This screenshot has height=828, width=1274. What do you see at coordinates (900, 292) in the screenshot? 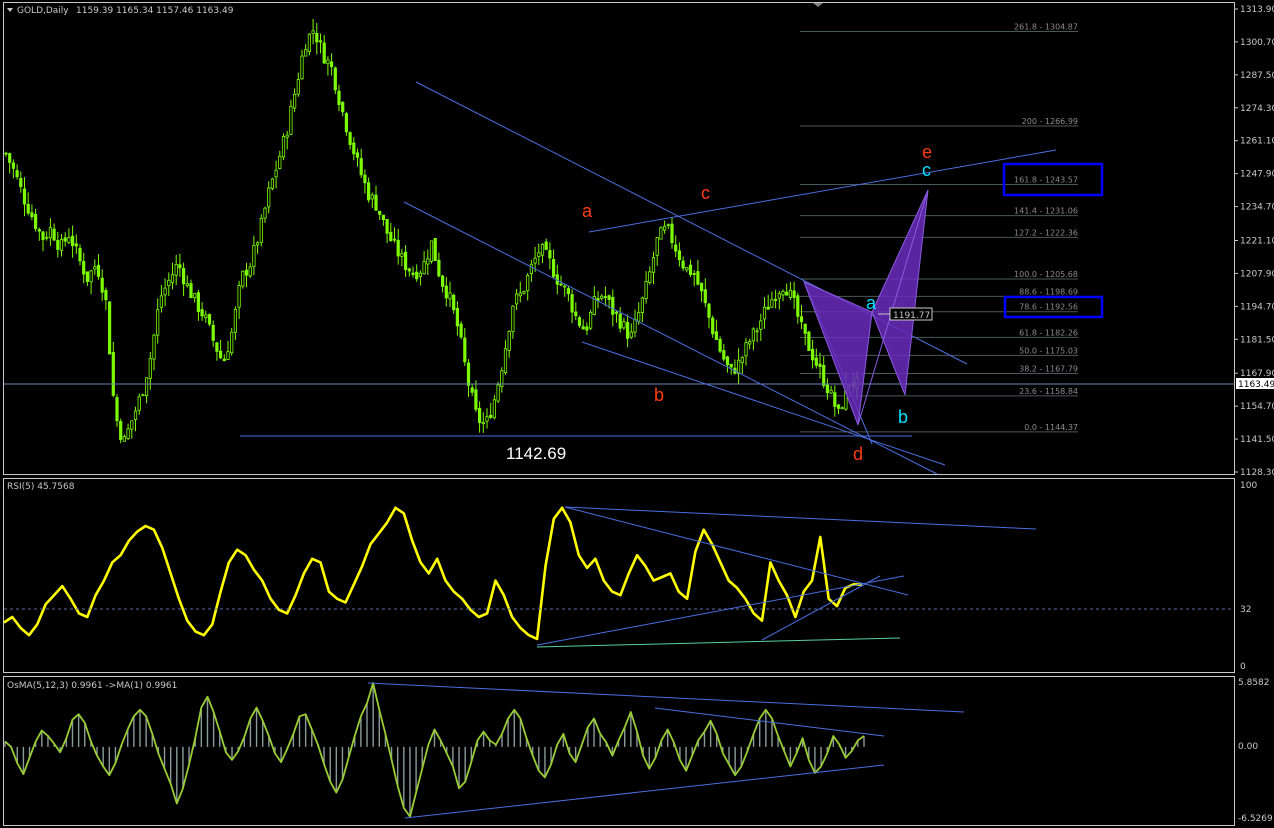
I see `pattern-wing-right` at bounding box center [900, 292].